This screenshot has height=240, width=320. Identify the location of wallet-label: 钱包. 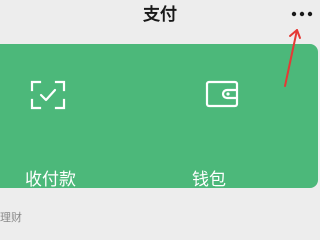
(209, 180).